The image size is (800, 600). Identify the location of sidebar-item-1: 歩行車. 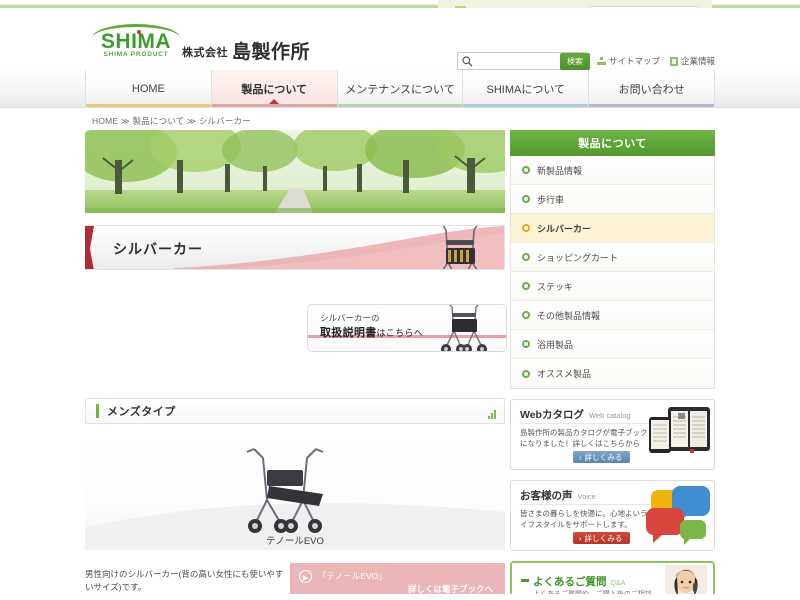
(612, 199).